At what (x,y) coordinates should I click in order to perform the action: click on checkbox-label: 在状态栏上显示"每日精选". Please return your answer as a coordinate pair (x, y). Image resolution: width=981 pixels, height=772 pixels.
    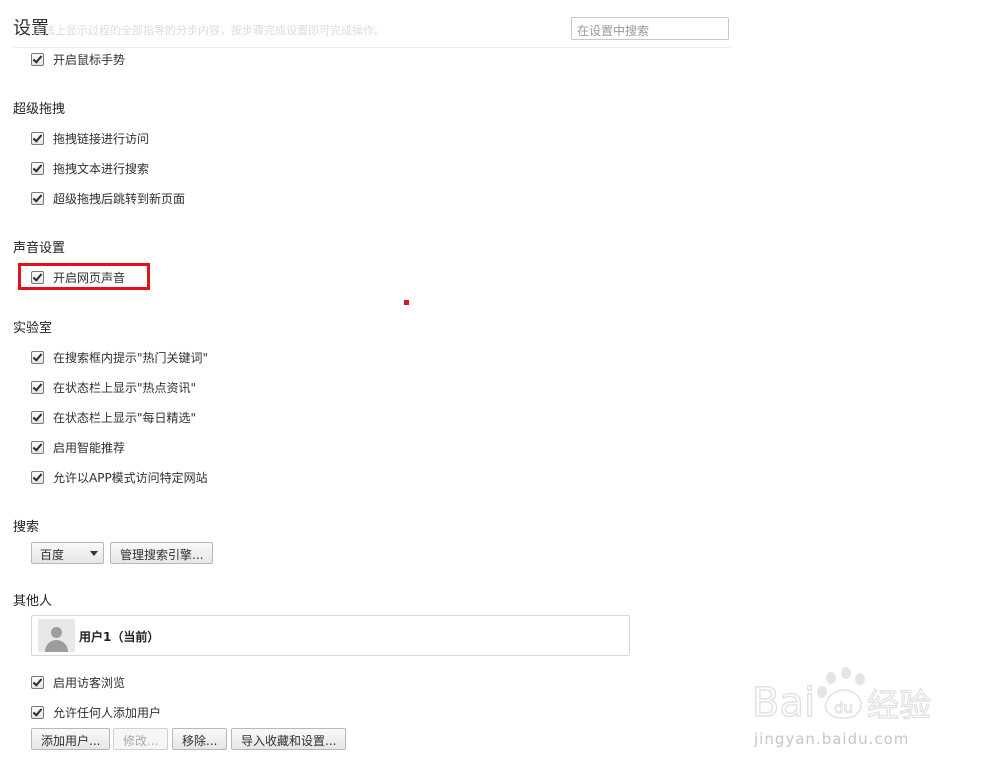
    Looking at the image, I should click on (125, 417).